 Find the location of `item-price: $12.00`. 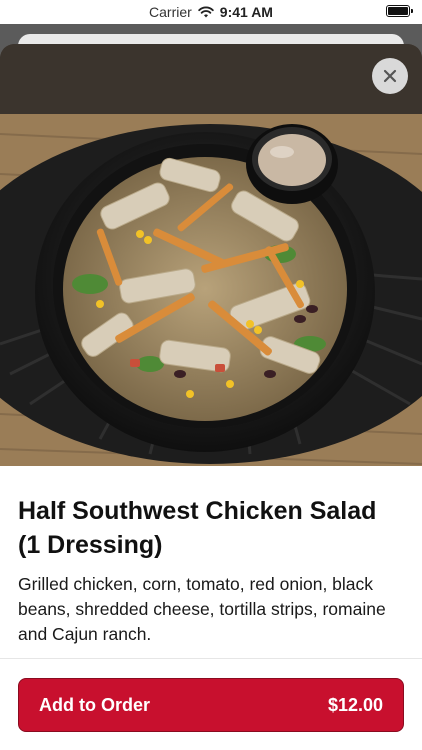

item-price: $12.00 is located at coordinates (355, 704).